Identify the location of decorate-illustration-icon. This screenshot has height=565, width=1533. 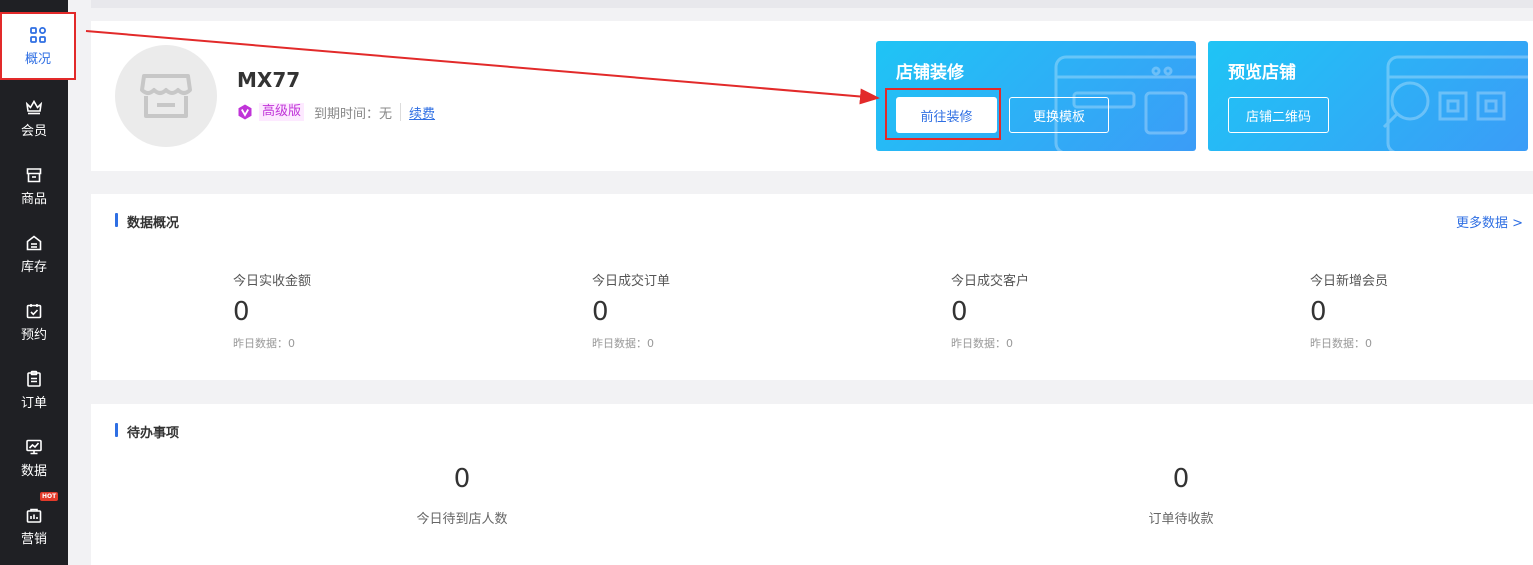
(1125, 103).